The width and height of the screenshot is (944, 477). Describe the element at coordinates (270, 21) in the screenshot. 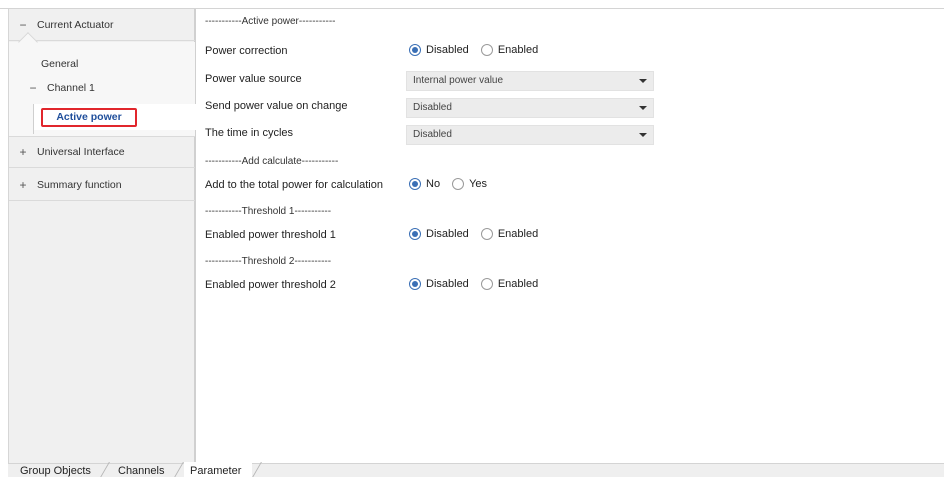

I see `section-header-active-power: -----------Active power-----------` at that location.